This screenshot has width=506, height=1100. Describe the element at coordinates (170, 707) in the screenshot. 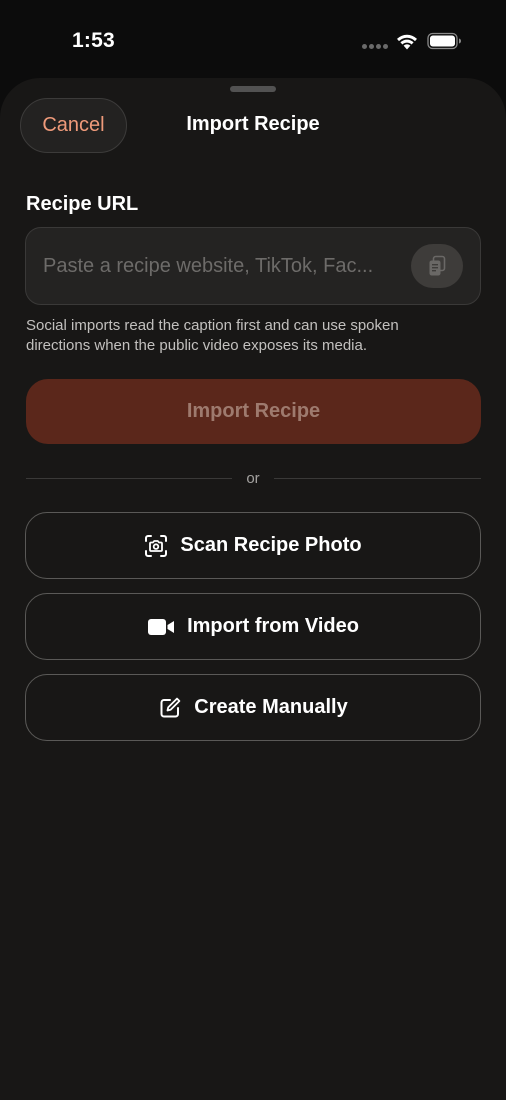

I see `edit-square-icon` at that location.